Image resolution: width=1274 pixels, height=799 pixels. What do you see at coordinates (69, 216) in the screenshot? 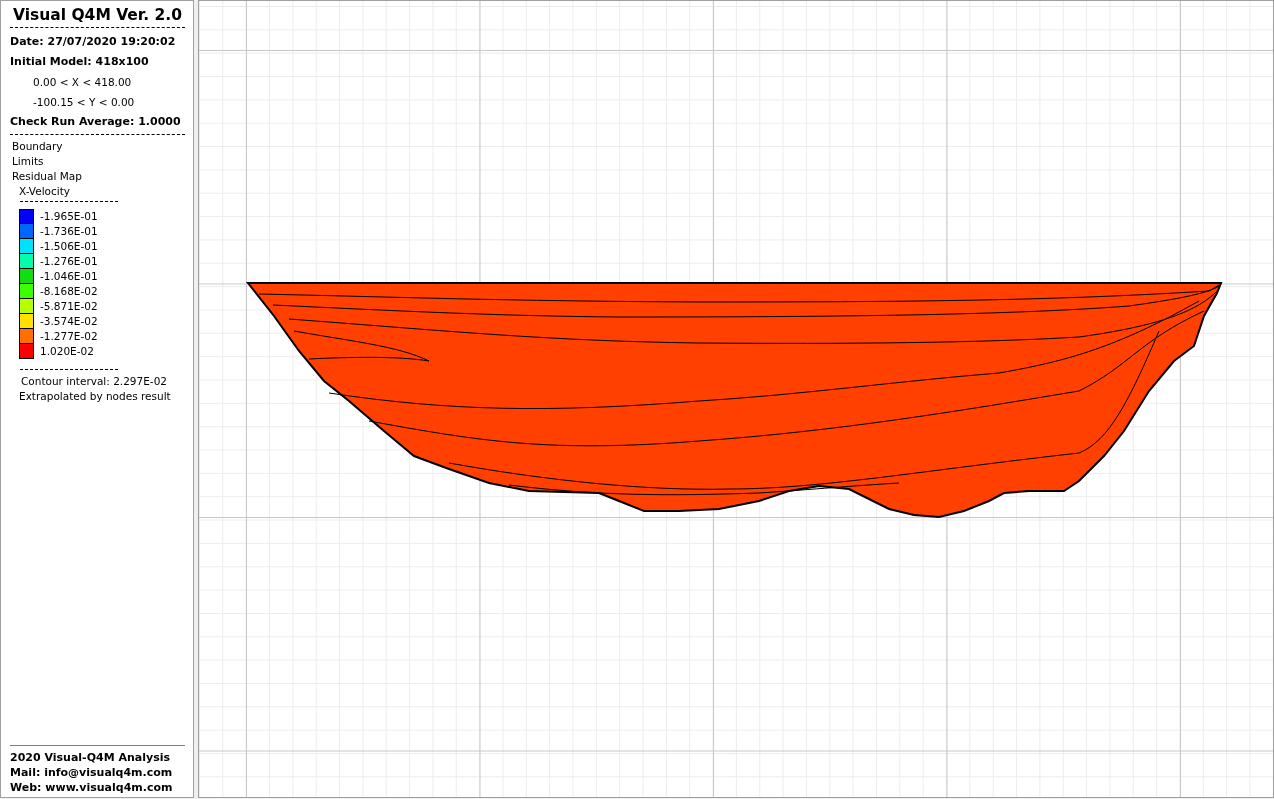
I see `legend-value: -1.965E-01` at bounding box center [69, 216].